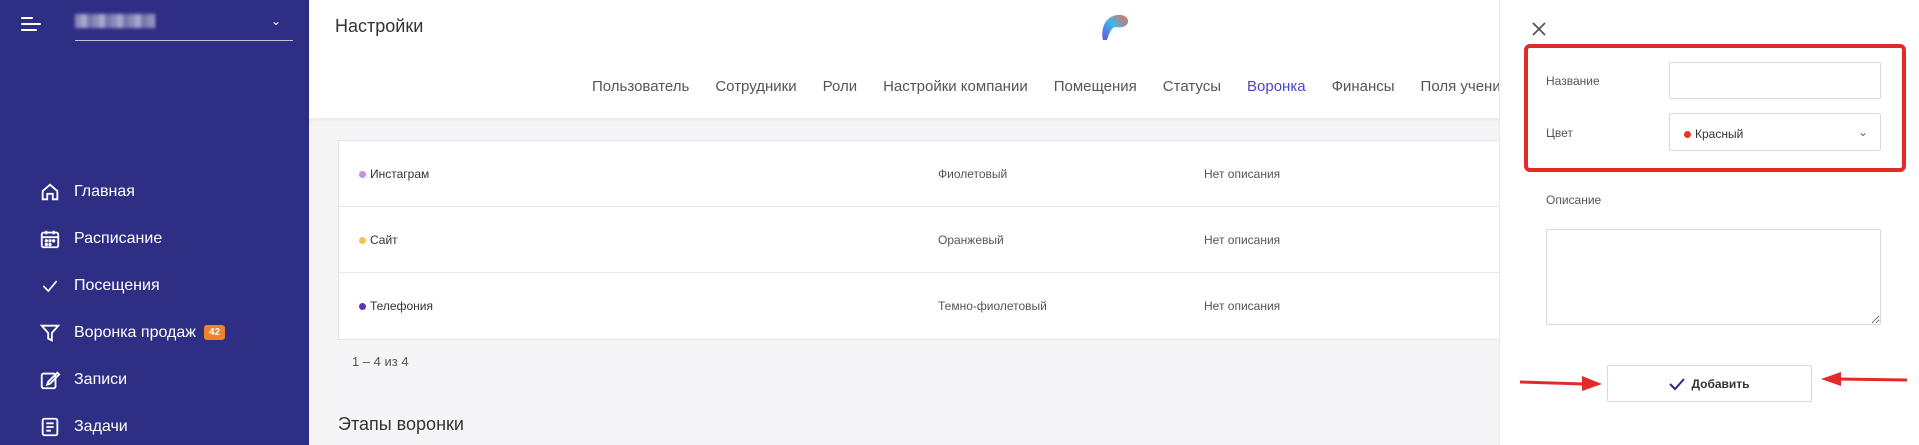 The height and width of the screenshot is (445, 1919). Describe the element at coordinates (131, 424) in the screenshot. I see `sidebar-item-tasks: Задачи` at that location.